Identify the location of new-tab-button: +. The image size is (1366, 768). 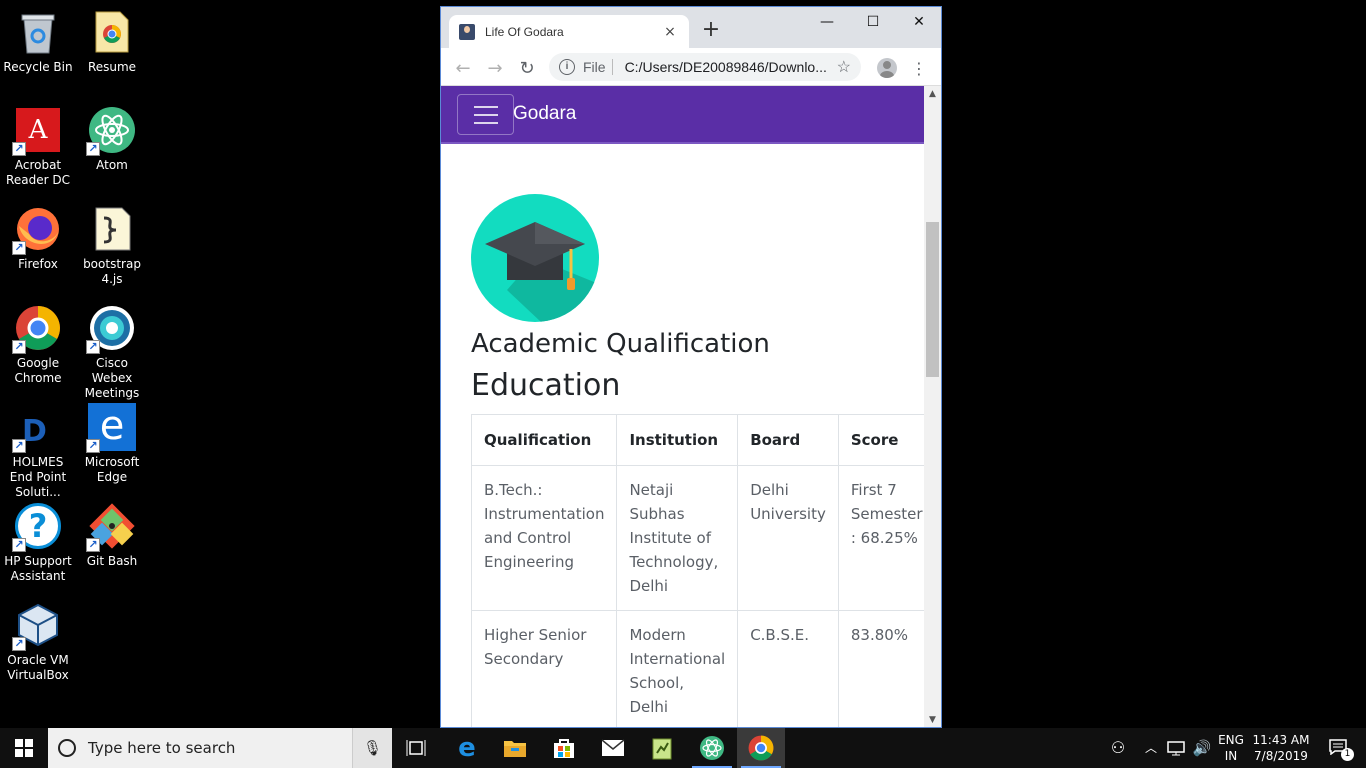
(711, 30).